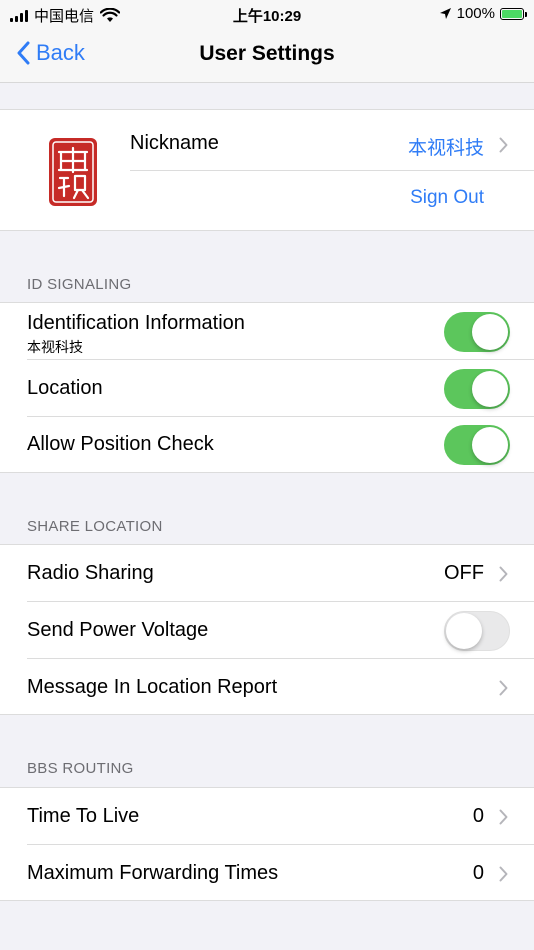 This screenshot has width=534, height=950. What do you see at coordinates (267, 816) in the screenshot?
I see `time-to-live-row: Time To Live 0` at bounding box center [267, 816].